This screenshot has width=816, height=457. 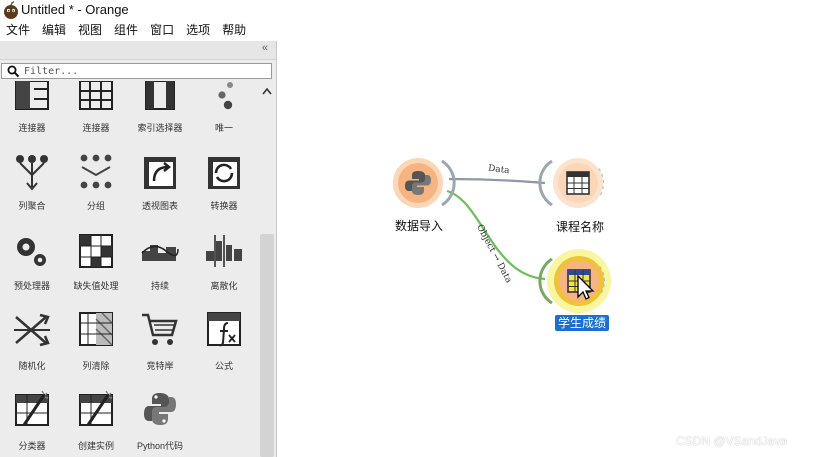 What do you see at coordinates (144, 71) in the screenshot?
I see `filter-input` at bounding box center [144, 71].